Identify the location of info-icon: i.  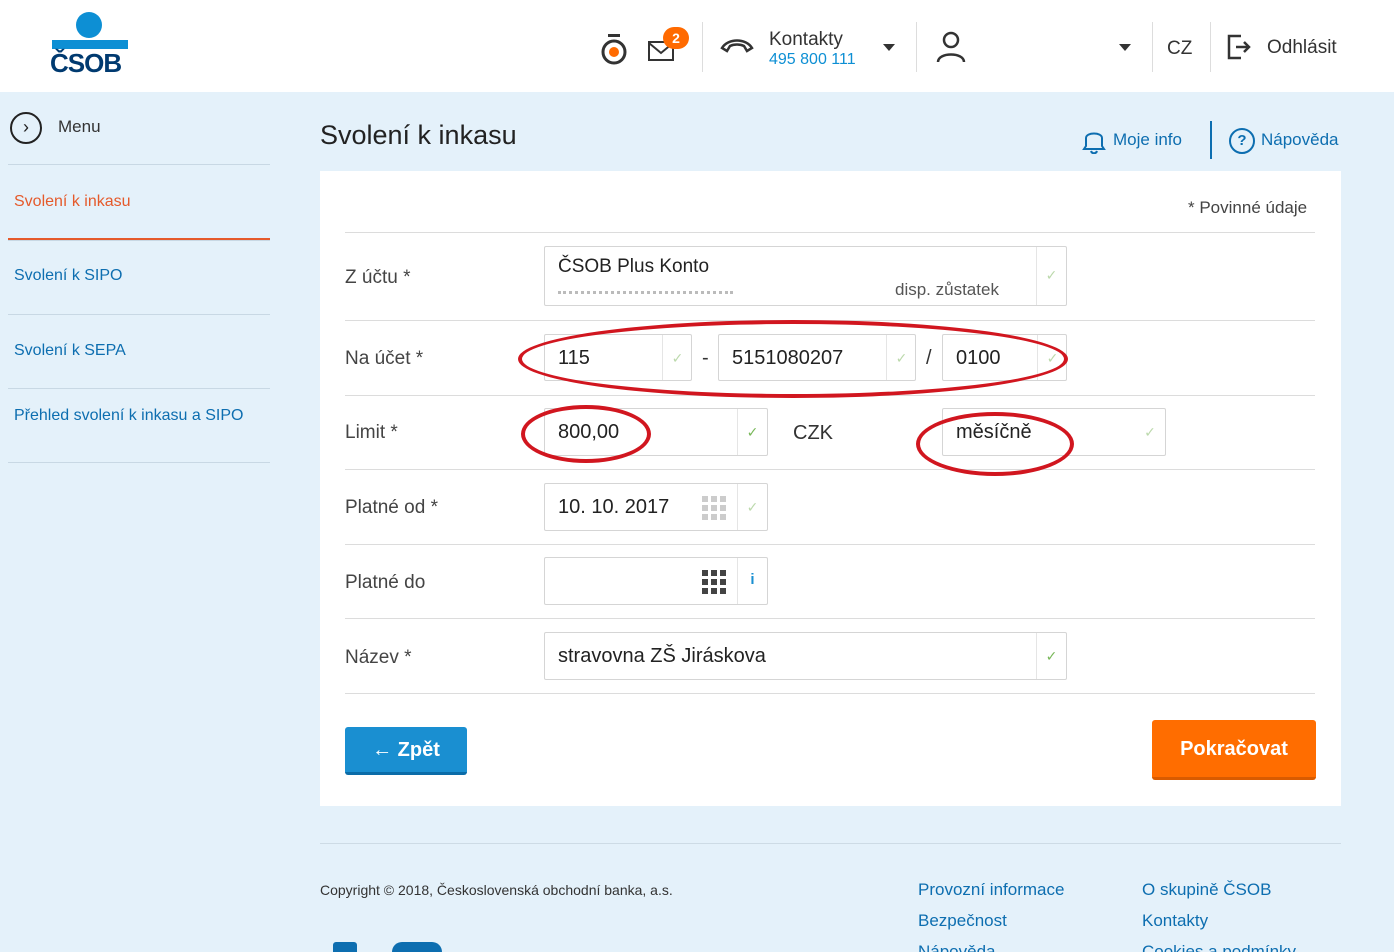
(752, 581).